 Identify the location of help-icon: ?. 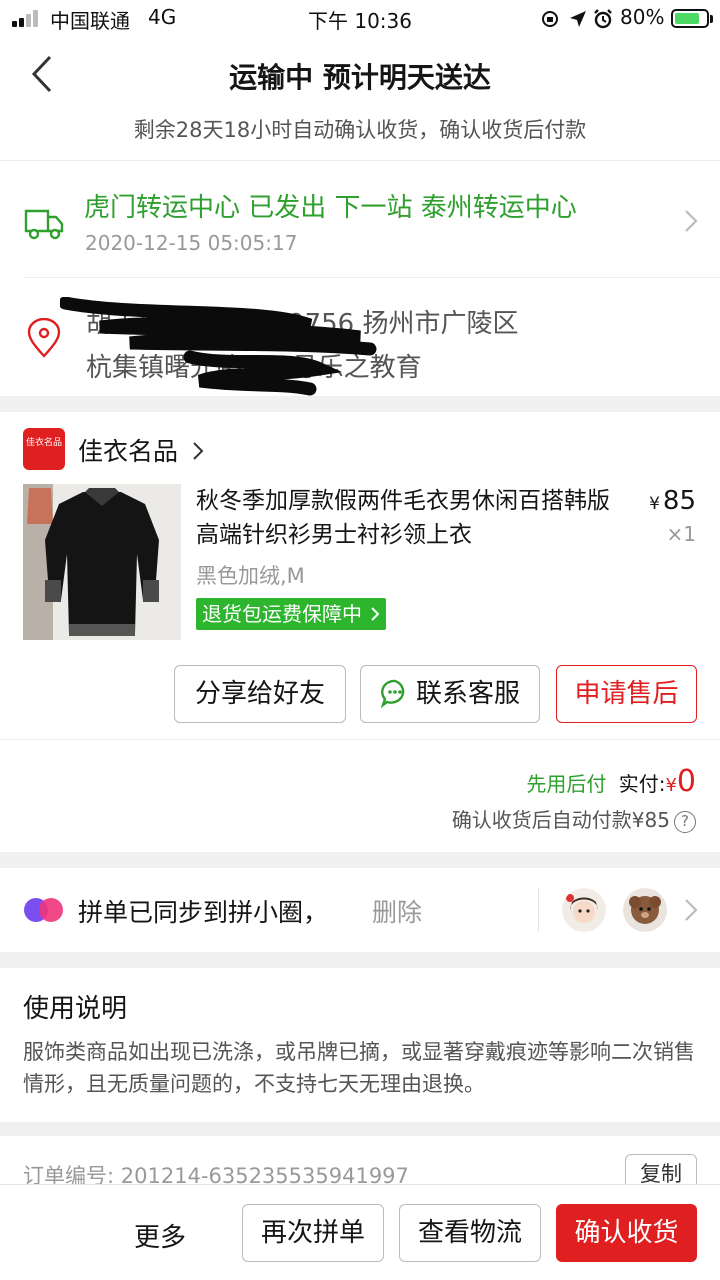
(685, 822).